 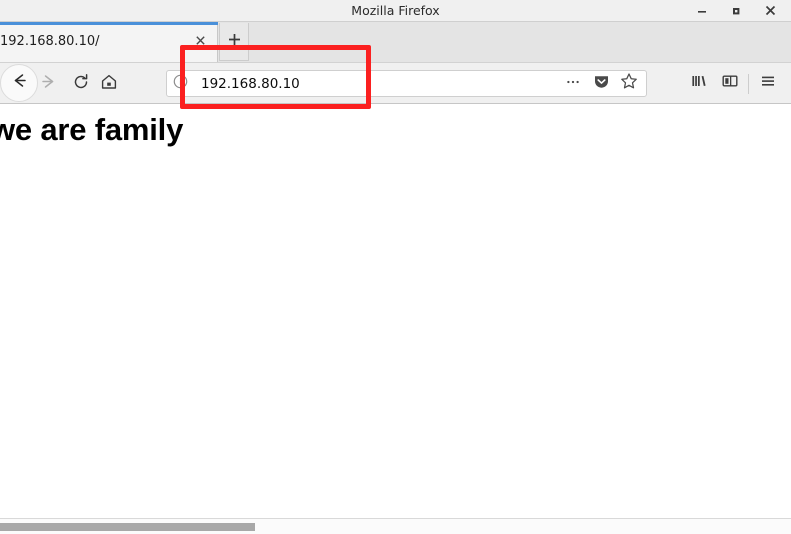 I want to click on tab-strip: 192.168.80.10/, so click(x=395, y=42).